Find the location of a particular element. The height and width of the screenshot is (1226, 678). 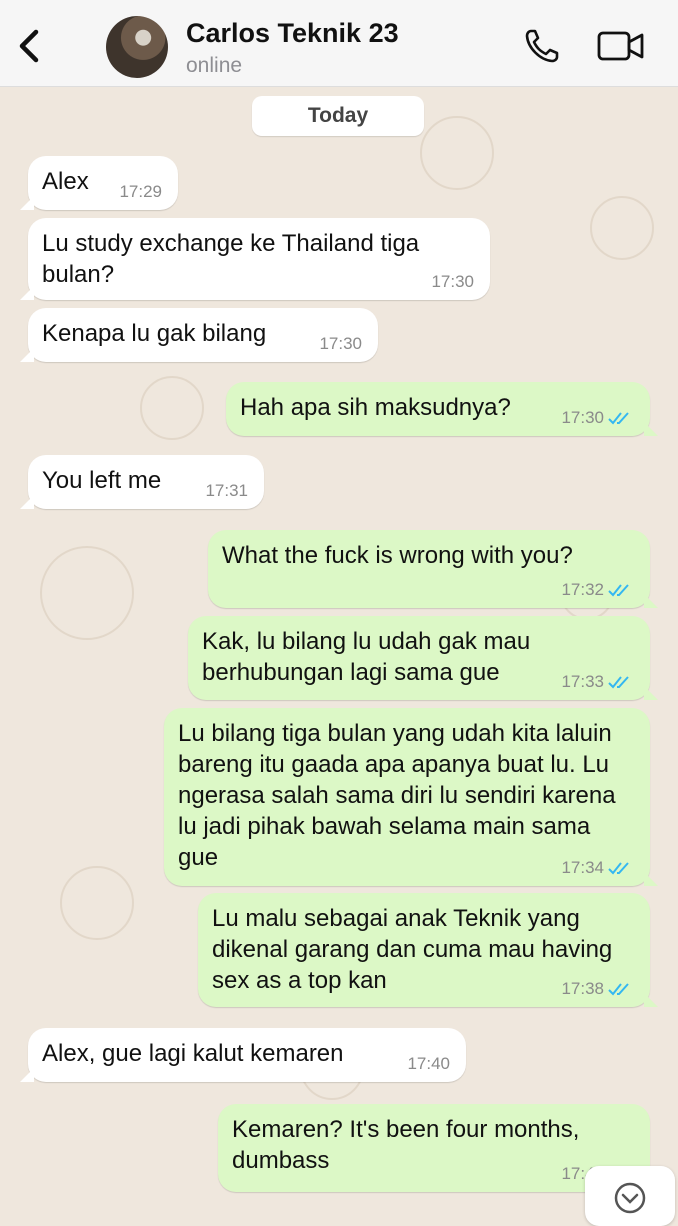

phone-icon is located at coordinates (542, 46).